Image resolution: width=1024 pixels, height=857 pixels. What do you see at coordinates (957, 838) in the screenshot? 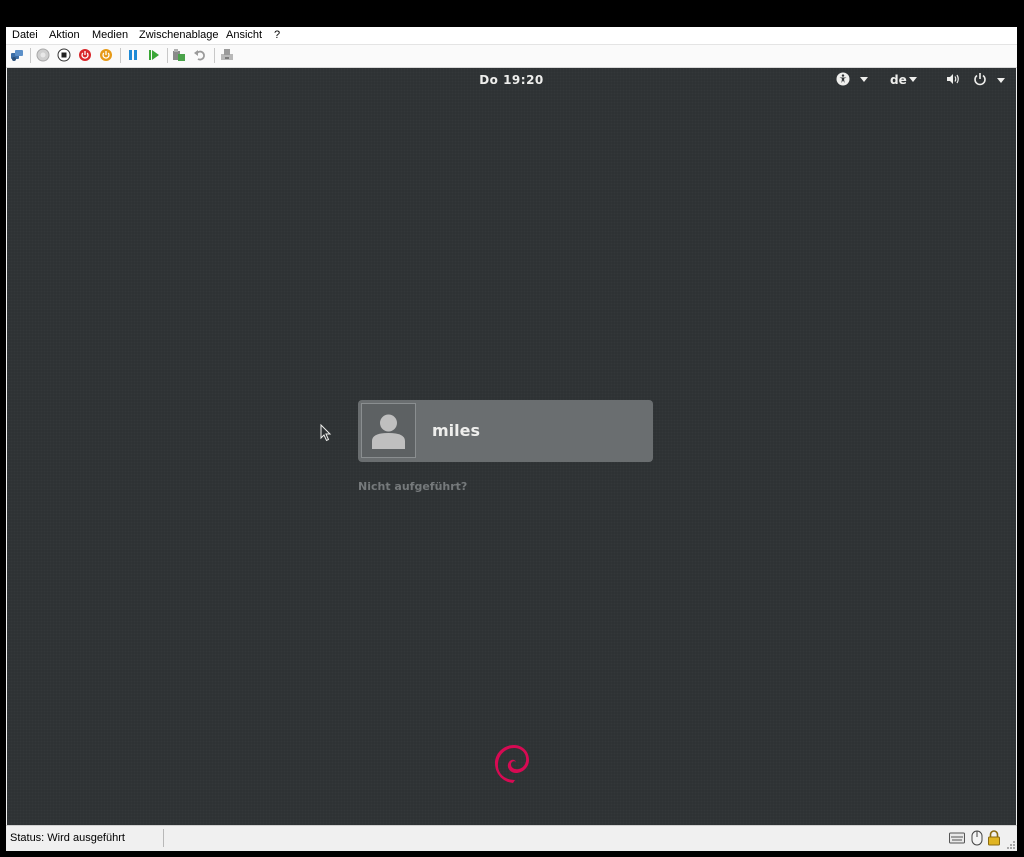
I see `keyboard-icon` at bounding box center [957, 838].